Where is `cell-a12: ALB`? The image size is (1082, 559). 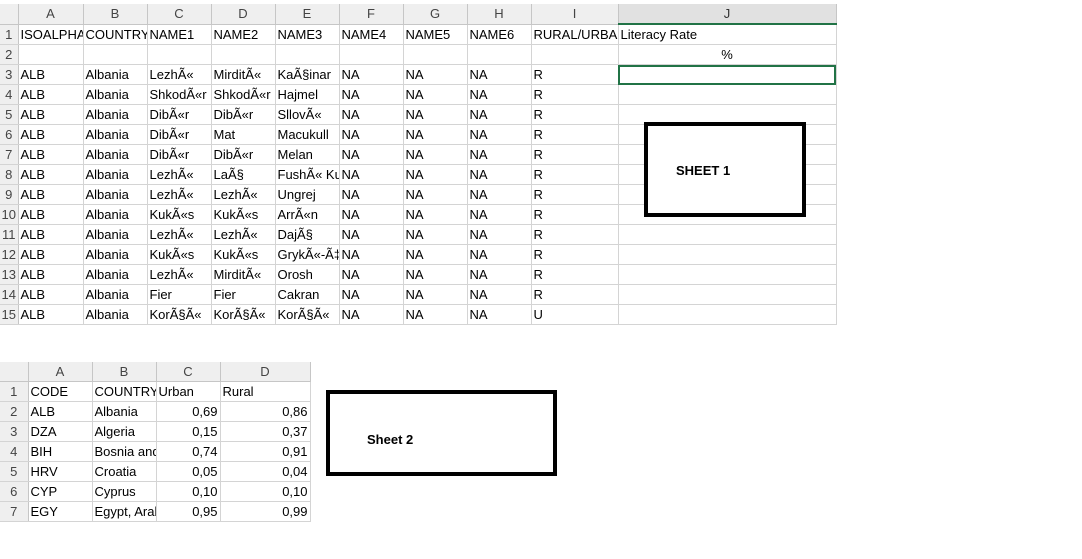 cell-a12: ALB is located at coordinates (51, 254).